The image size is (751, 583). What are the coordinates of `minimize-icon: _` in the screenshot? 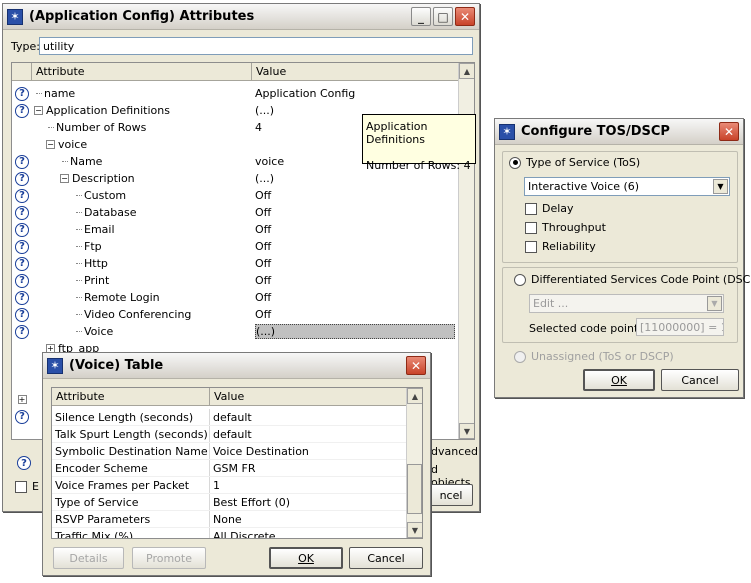 It's located at (421, 16).